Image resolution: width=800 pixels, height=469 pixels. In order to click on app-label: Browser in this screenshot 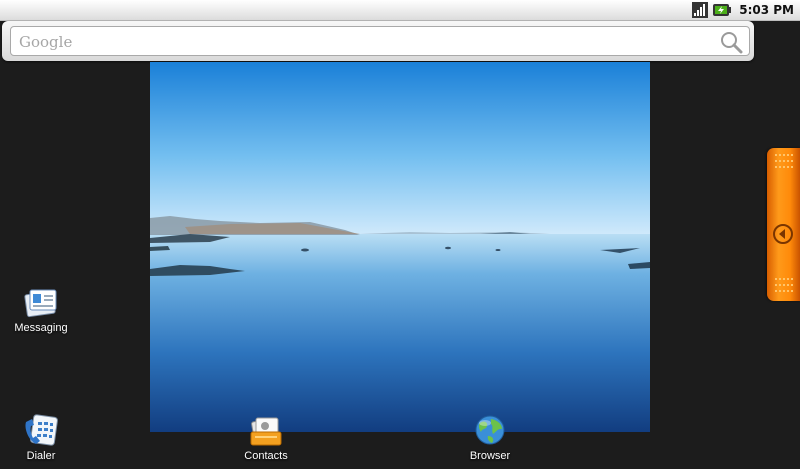, I will do `click(490, 456)`.